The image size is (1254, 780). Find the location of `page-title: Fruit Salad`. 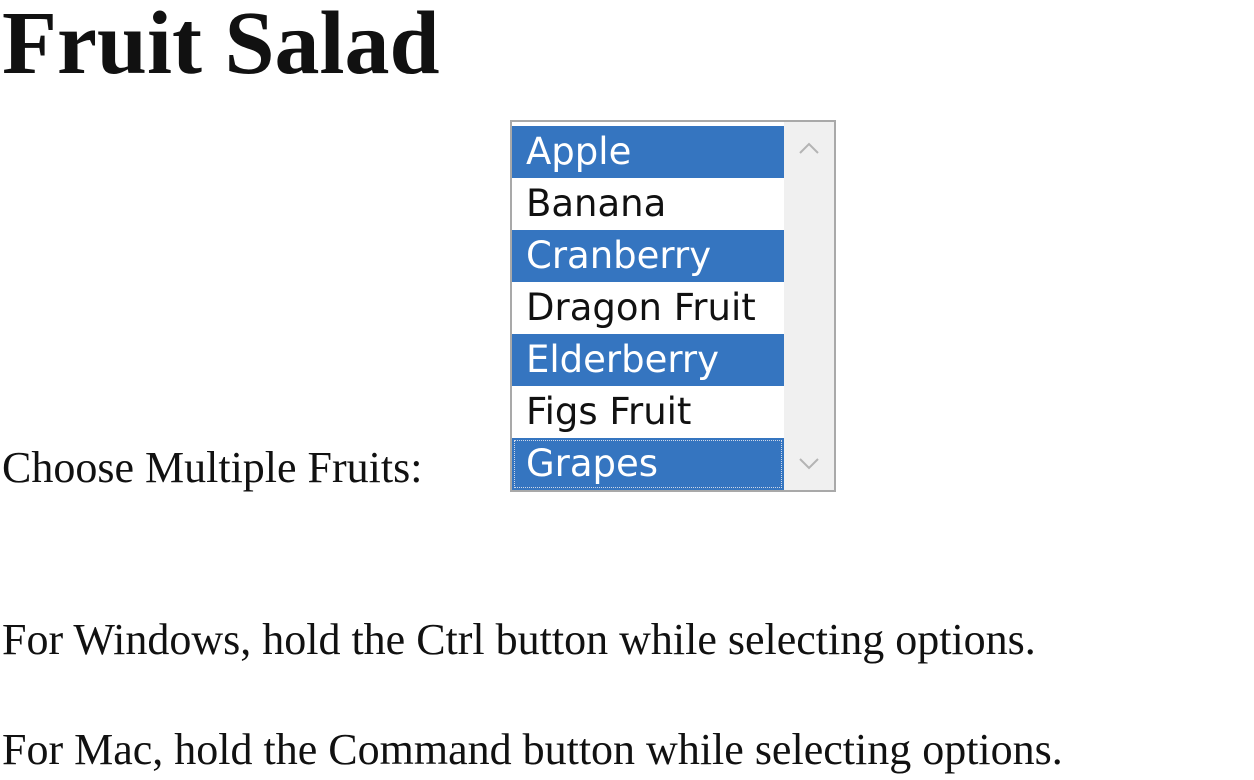

page-title: Fruit Salad is located at coordinates (221, 46).